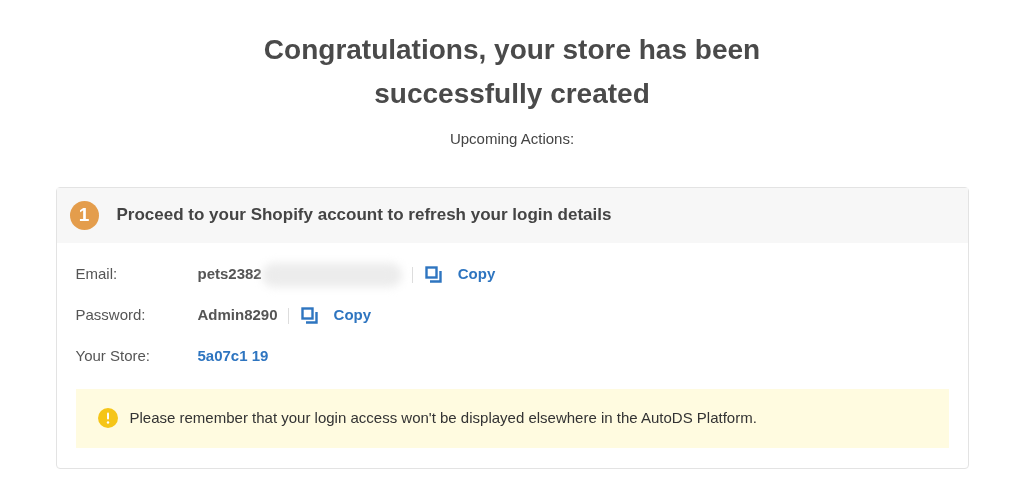 Image resolution: width=1024 pixels, height=497 pixels. What do you see at coordinates (229, 274) in the screenshot?
I see `field-value: pets2382` at bounding box center [229, 274].